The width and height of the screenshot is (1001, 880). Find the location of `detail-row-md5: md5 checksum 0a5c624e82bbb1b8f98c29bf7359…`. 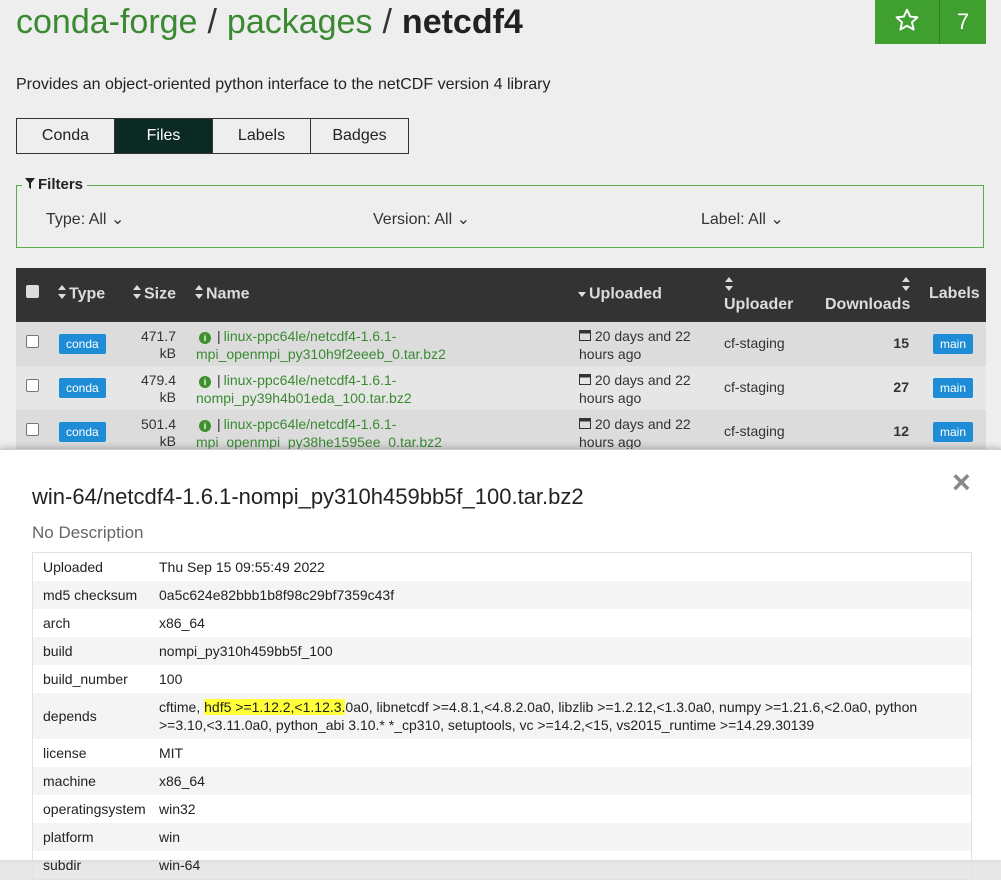

detail-row-md5: md5 checksum 0a5c624e82bbb1b8f98c29bf7359… is located at coordinates (502, 595).